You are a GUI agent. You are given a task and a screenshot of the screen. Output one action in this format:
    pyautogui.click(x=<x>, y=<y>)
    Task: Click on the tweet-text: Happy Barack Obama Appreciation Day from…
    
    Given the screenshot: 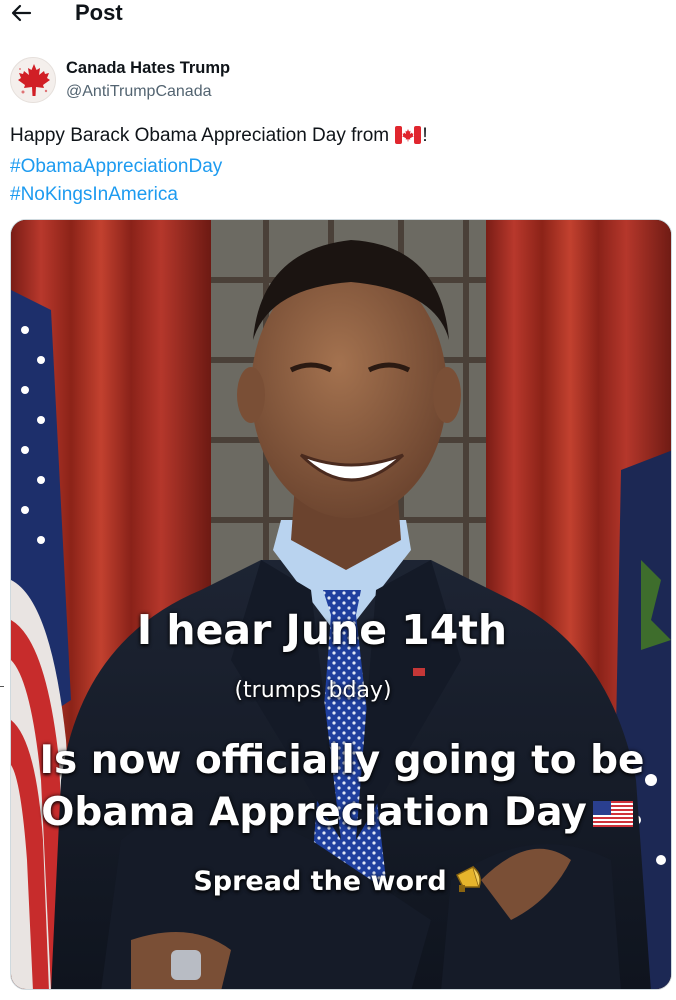 What is the action you would take?
    pyautogui.click(x=330, y=165)
    